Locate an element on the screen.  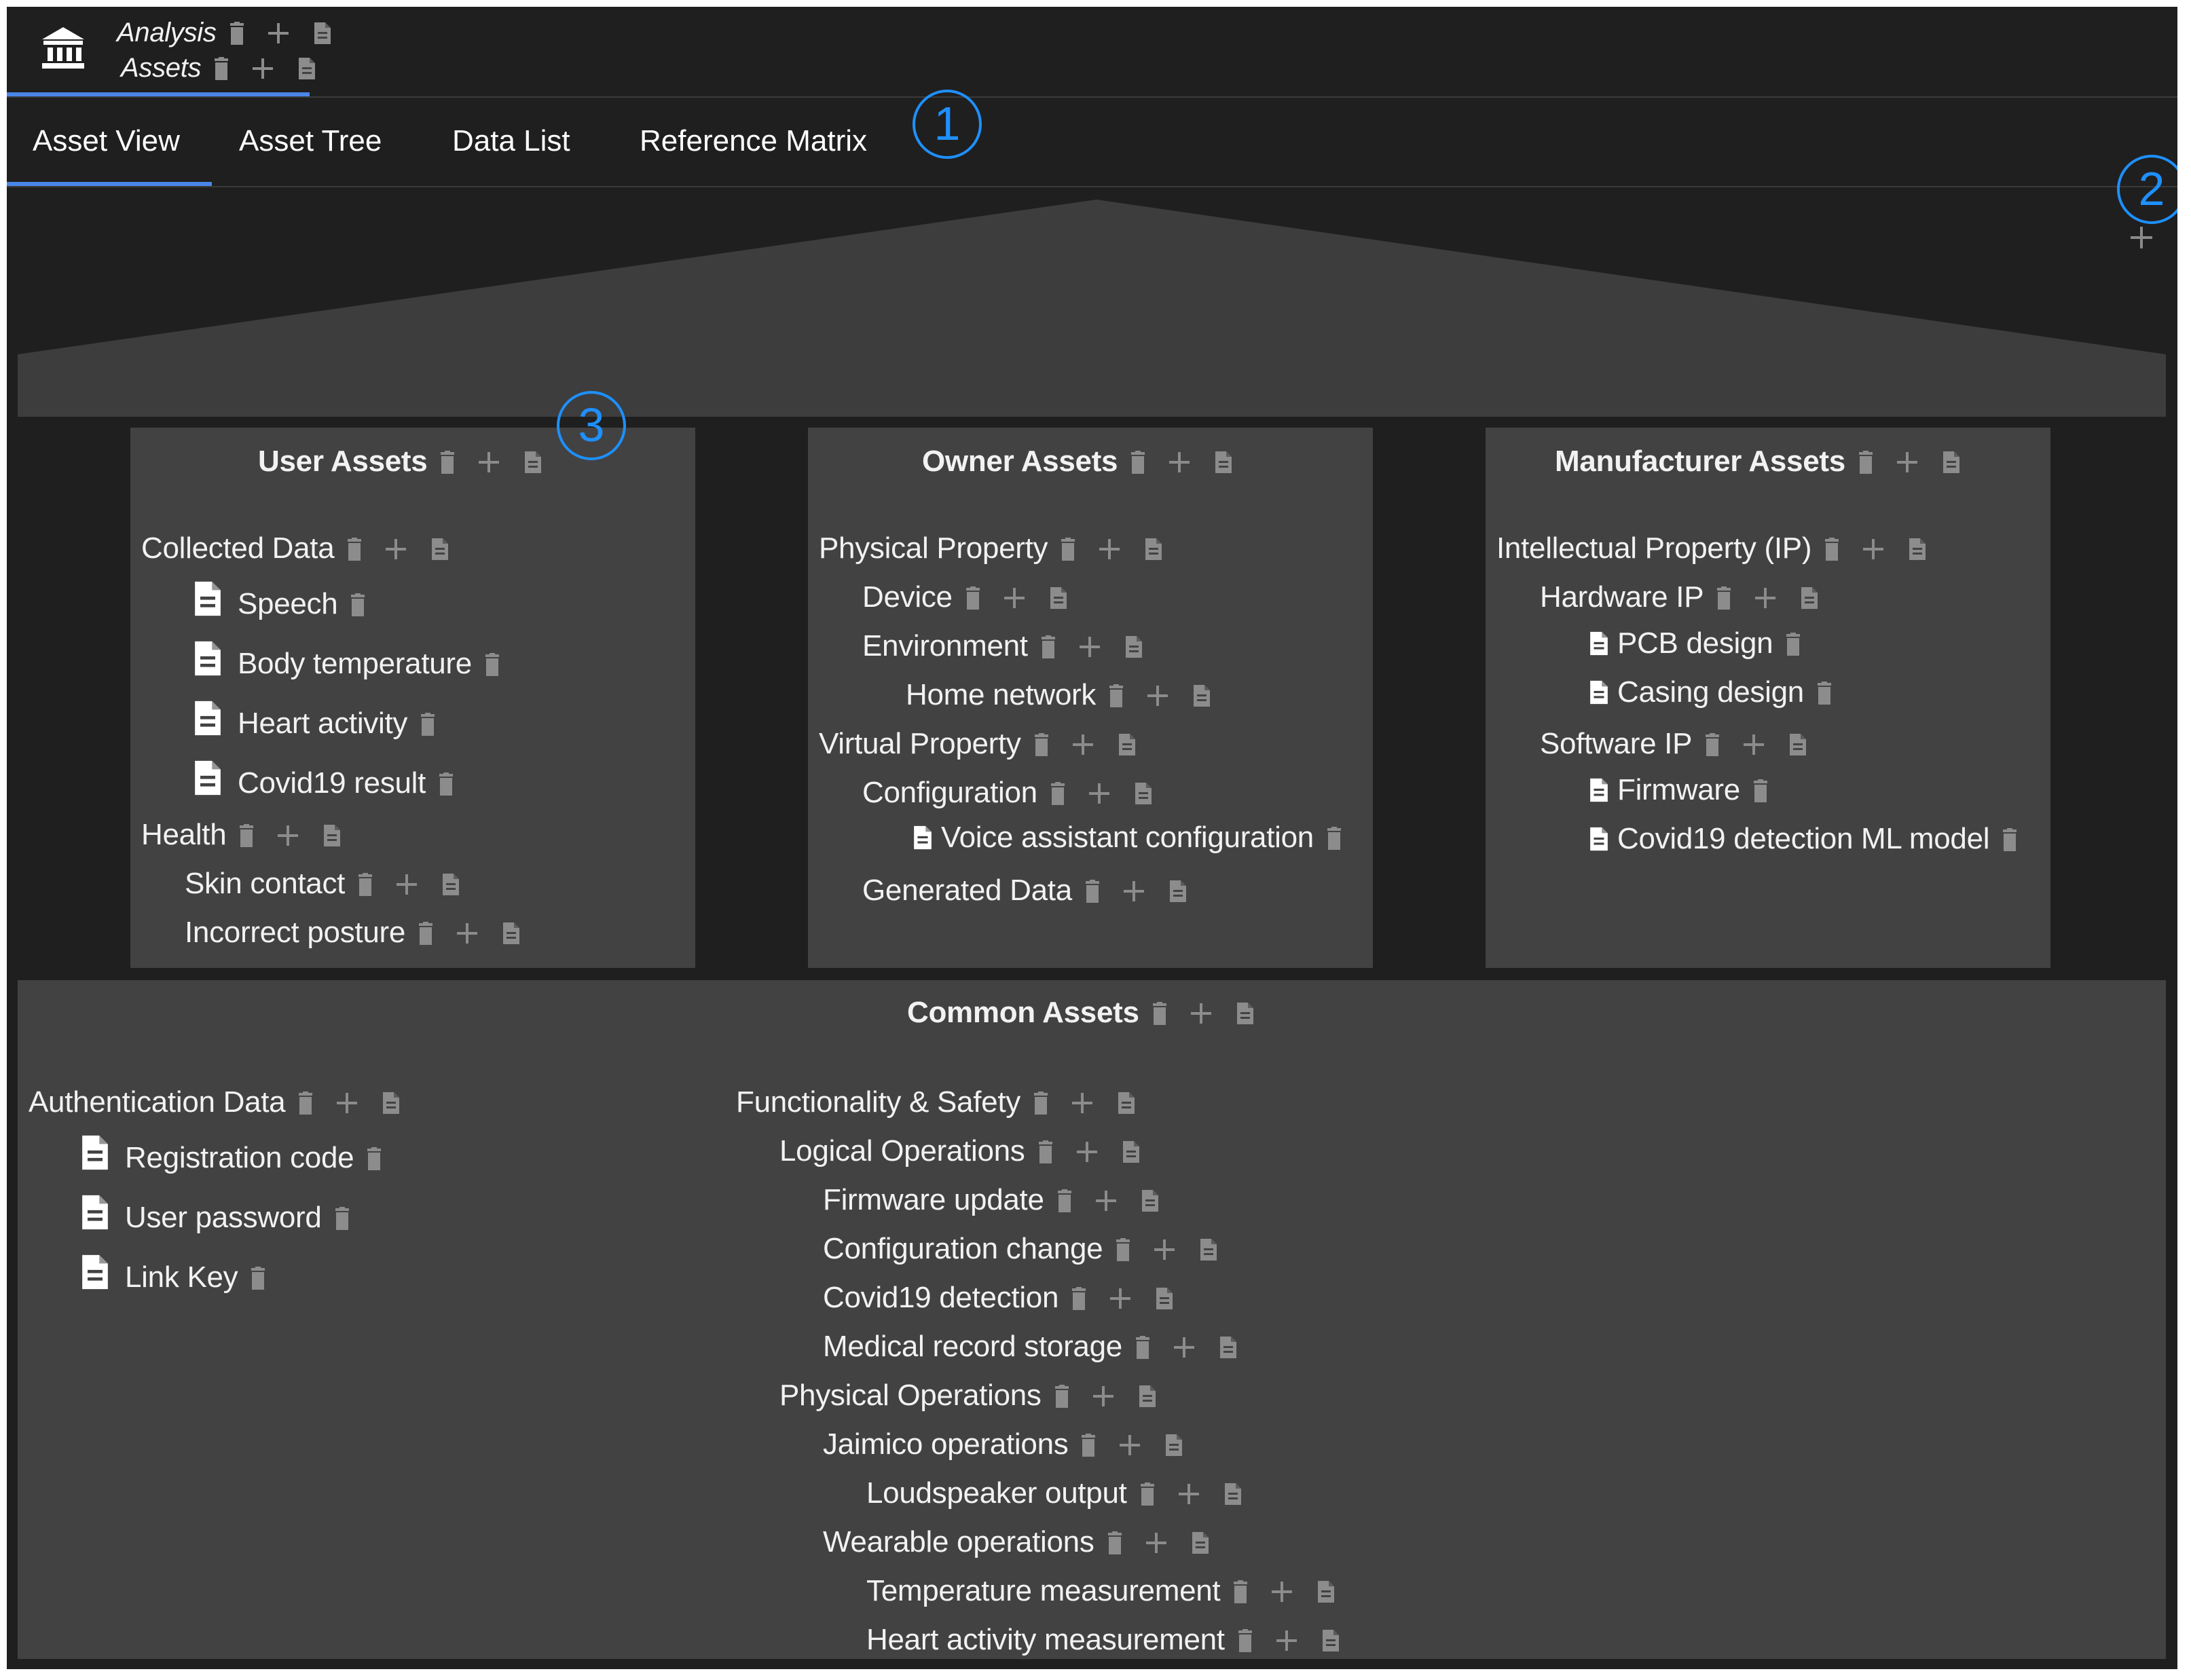
asset-item: Incorrect posture is located at coordinates (295, 933).